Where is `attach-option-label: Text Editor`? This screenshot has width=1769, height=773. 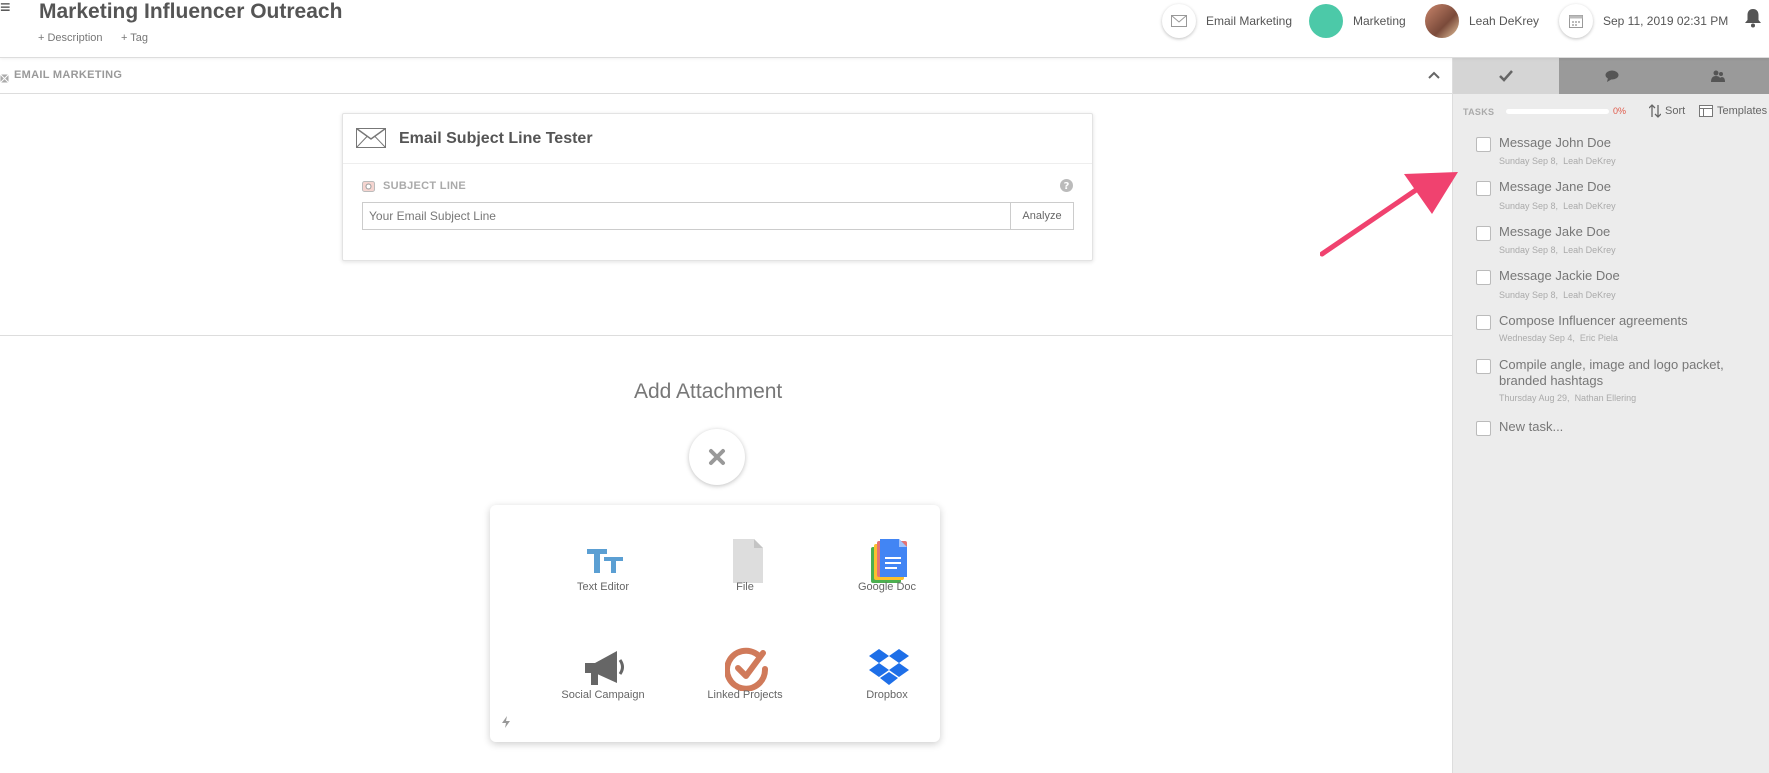
attach-option-label: Text Editor is located at coordinates (603, 587).